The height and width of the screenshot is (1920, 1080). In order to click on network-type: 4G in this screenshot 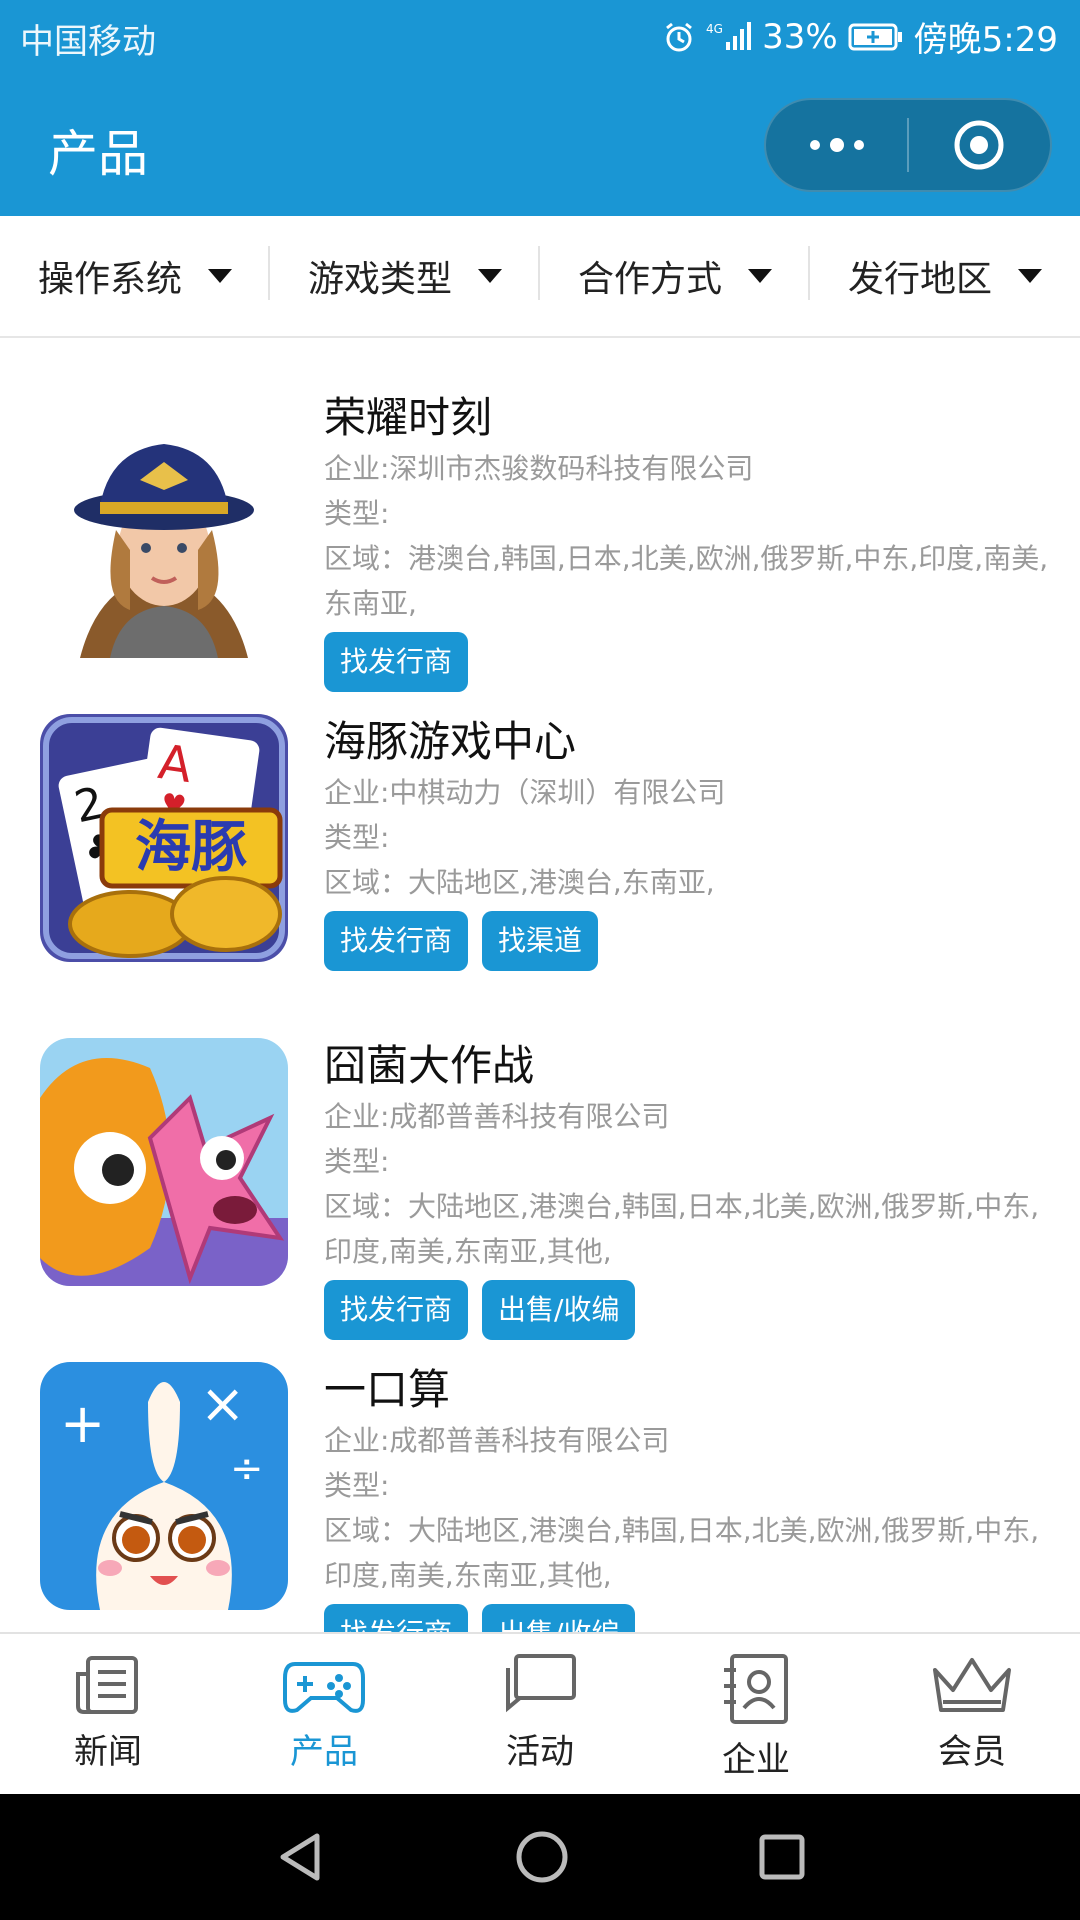, I will do `click(714, 29)`.